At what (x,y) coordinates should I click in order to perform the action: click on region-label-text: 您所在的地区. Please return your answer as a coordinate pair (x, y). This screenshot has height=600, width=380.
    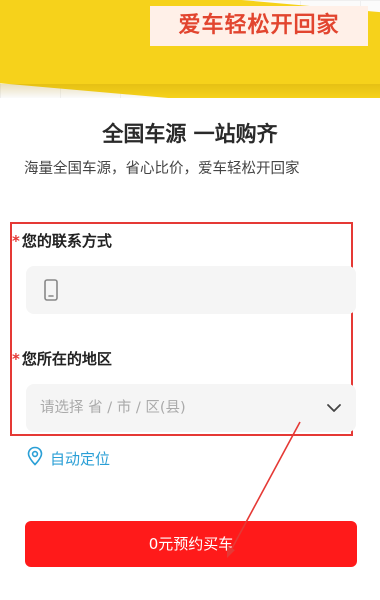
    Looking at the image, I should click on (66, 359).